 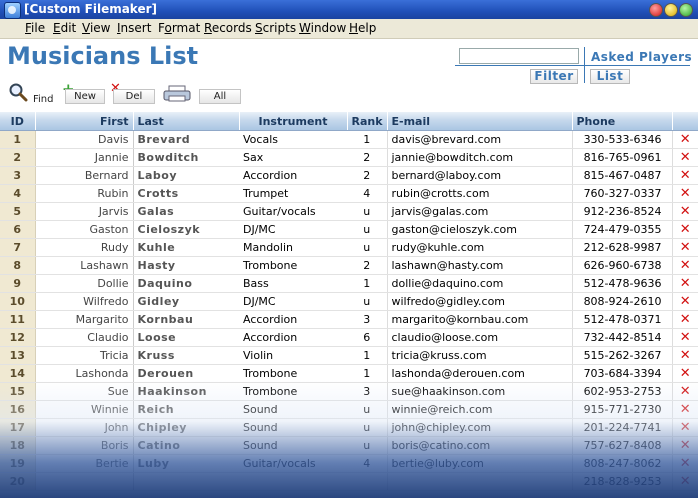 I want to click on instrument-field: Bass, so click(x=256, y=283).